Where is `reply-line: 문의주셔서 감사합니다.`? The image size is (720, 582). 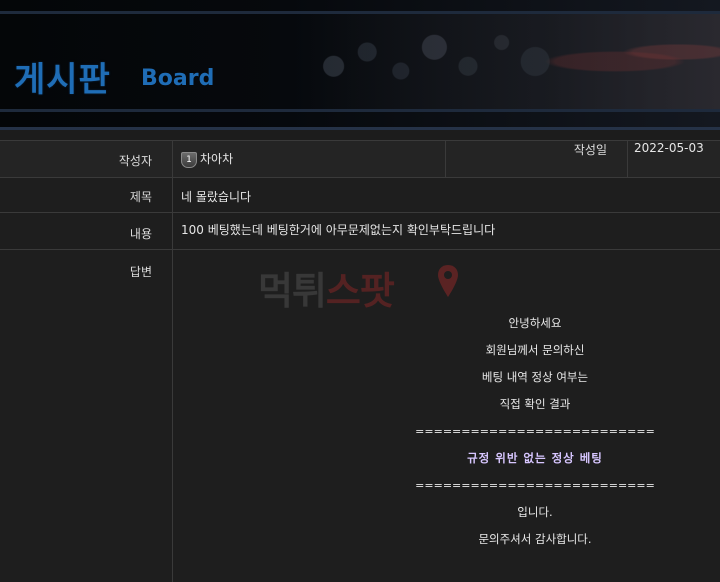 reply-line: 문의주셔서 감사합니다. is located at coordinates (535, 539).